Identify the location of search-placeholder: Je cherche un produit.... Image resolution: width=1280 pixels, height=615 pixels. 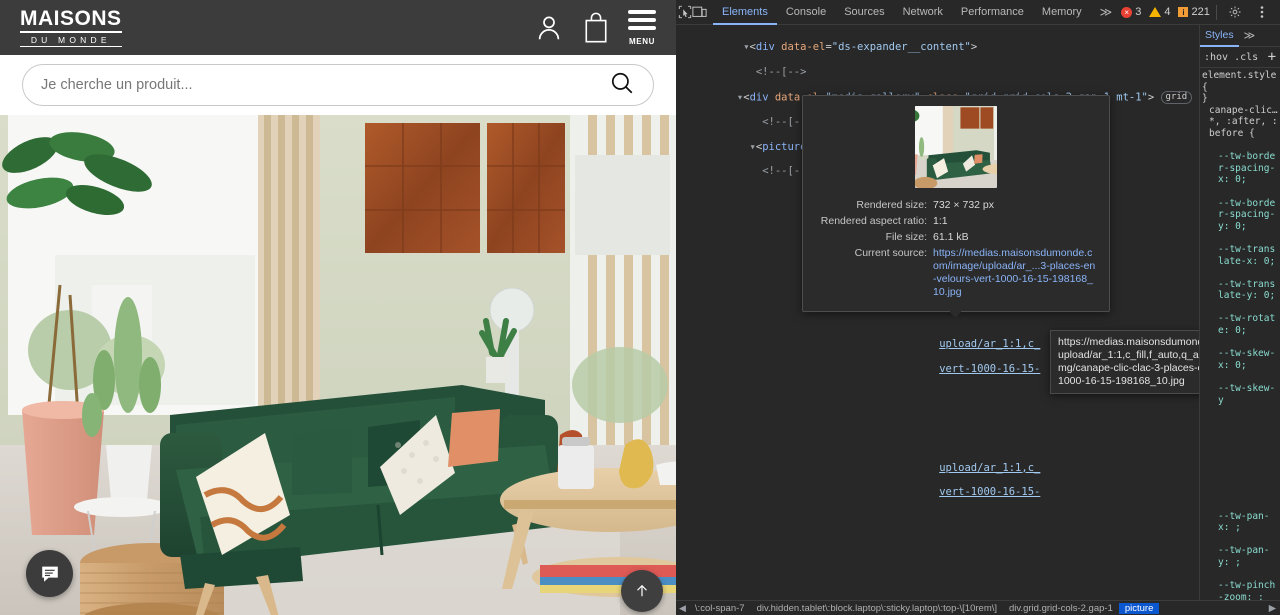
(117, 85).